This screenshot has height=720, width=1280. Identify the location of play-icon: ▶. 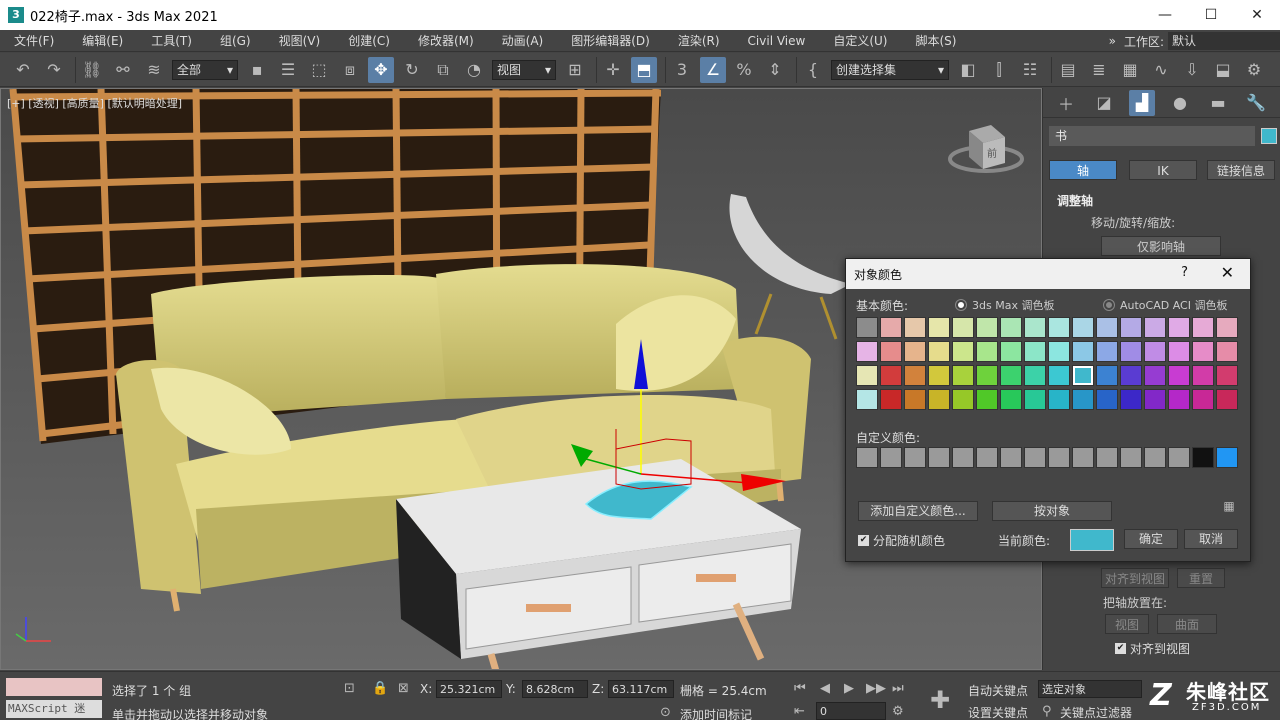
(849, 688).